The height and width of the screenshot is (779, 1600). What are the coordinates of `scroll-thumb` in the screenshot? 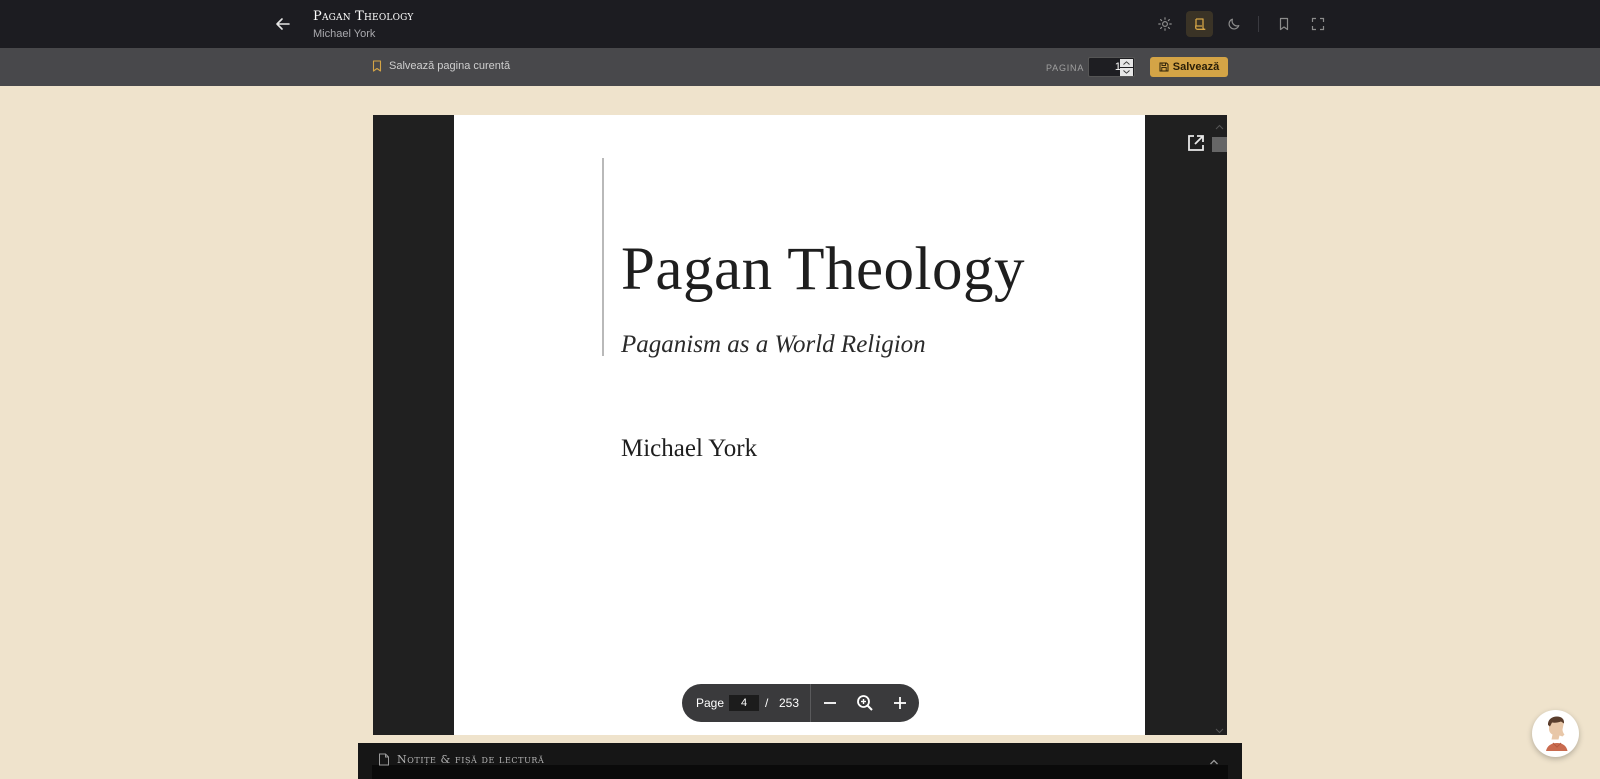 It's located at (1219, 144).